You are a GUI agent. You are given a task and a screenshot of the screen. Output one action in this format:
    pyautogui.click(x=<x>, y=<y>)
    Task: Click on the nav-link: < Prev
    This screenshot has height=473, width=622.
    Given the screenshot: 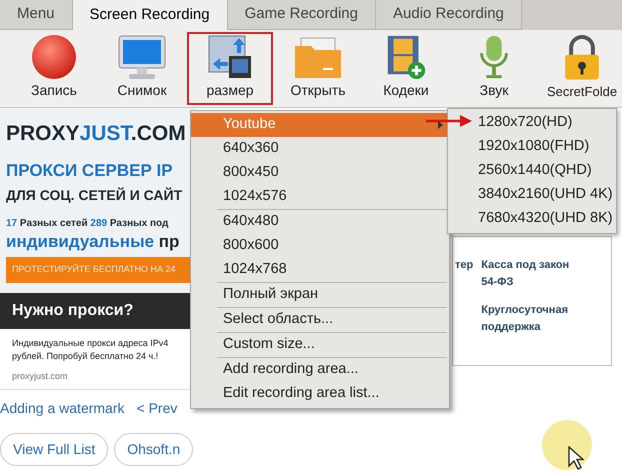 What is the action you would take?
    pyautogui.click(x=157, y=408)
    